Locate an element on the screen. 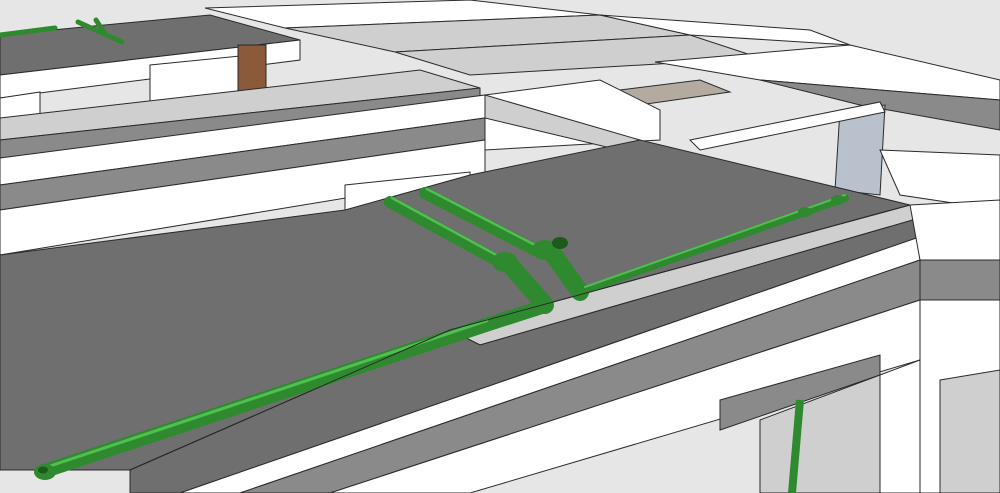 This screenshot has width=1000, height=493. right-column-band is located at coordinates (959, 280).